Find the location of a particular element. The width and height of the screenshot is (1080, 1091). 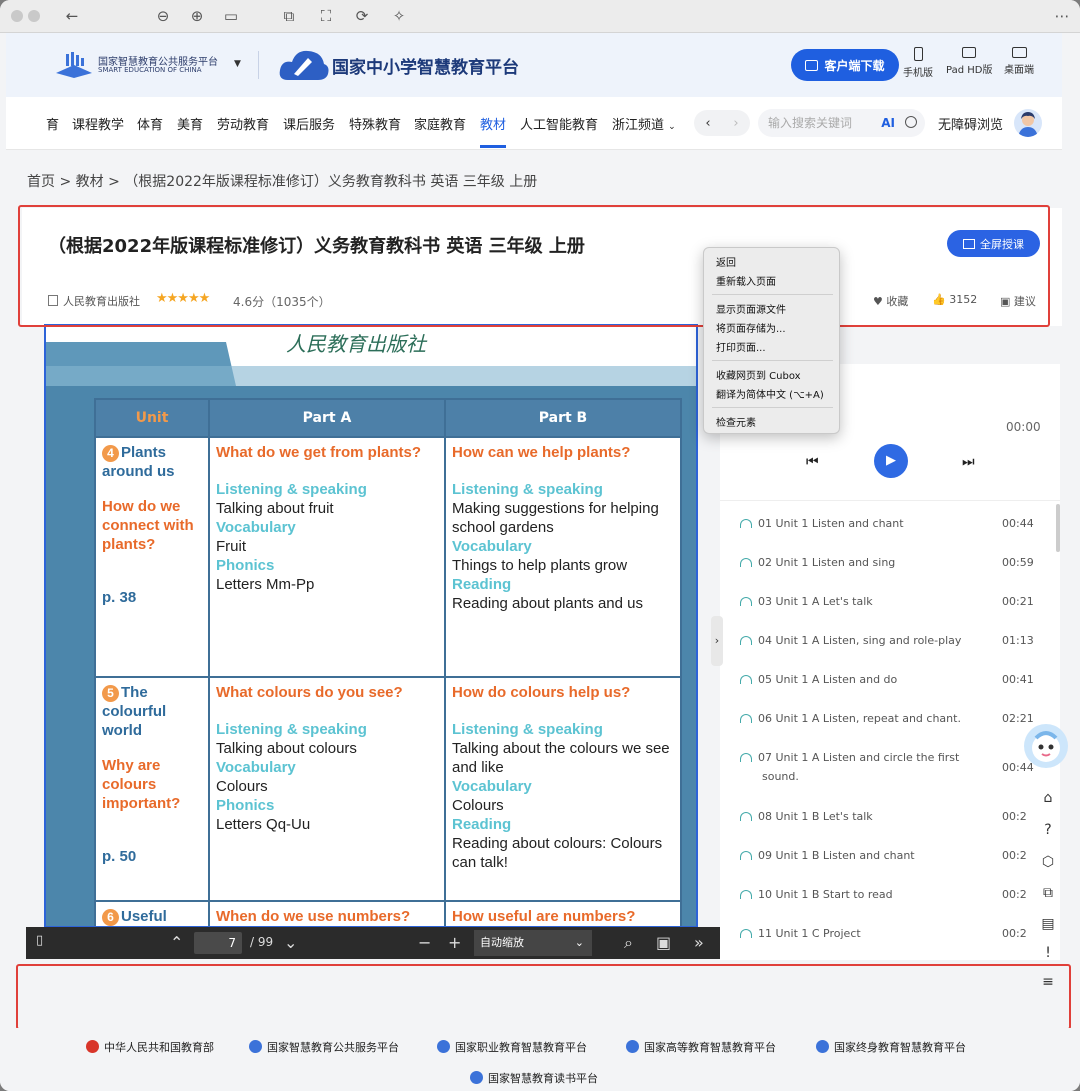

menu-item-back: 返回 is located at coordinates (726, 261).